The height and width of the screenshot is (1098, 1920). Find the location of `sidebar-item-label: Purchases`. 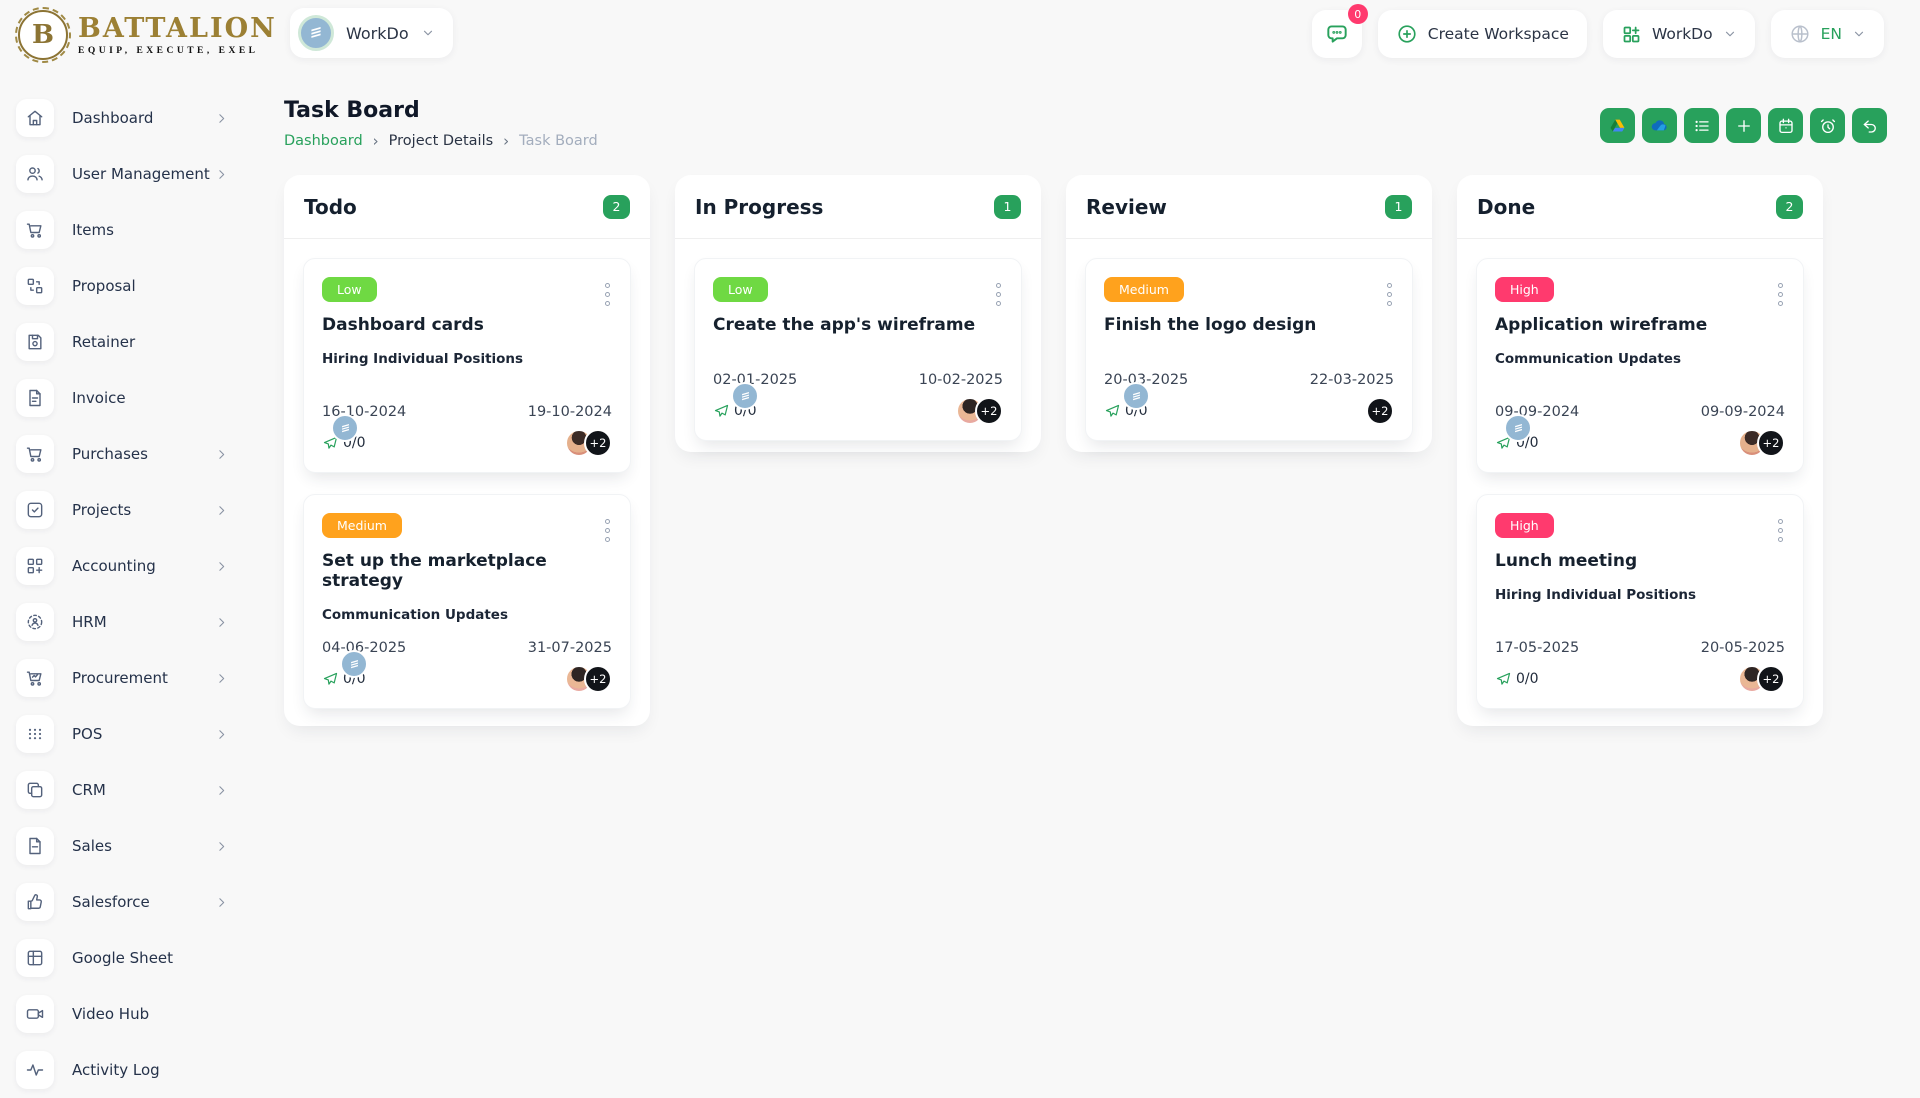

sidebar-item-label: Purchases is located at coordinates (110, 454).